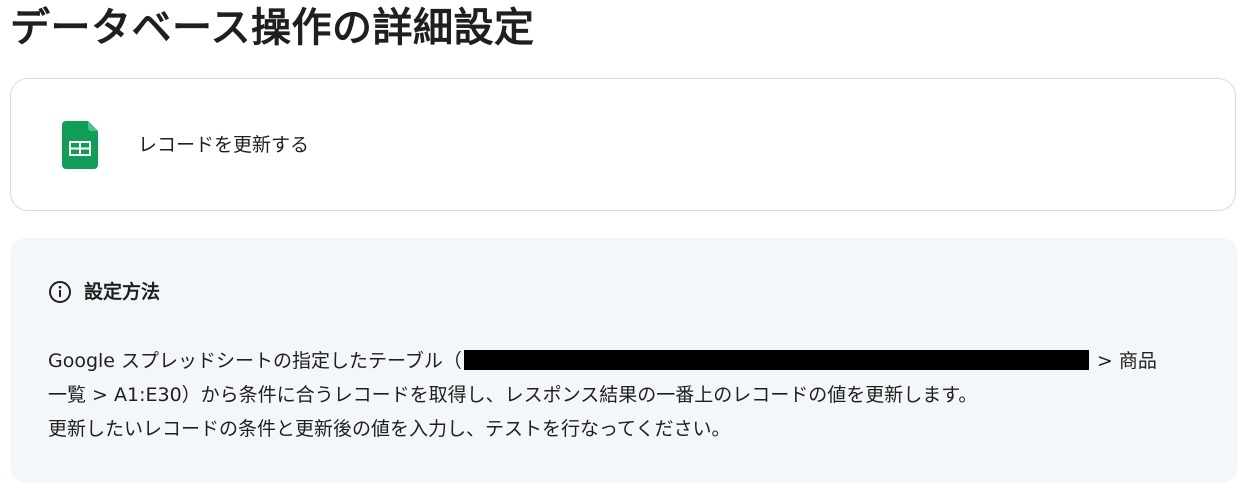  What do you see at coordinates (60, 292) in the screenshot?
I see `info-icon` at bounding box center [60, 292].